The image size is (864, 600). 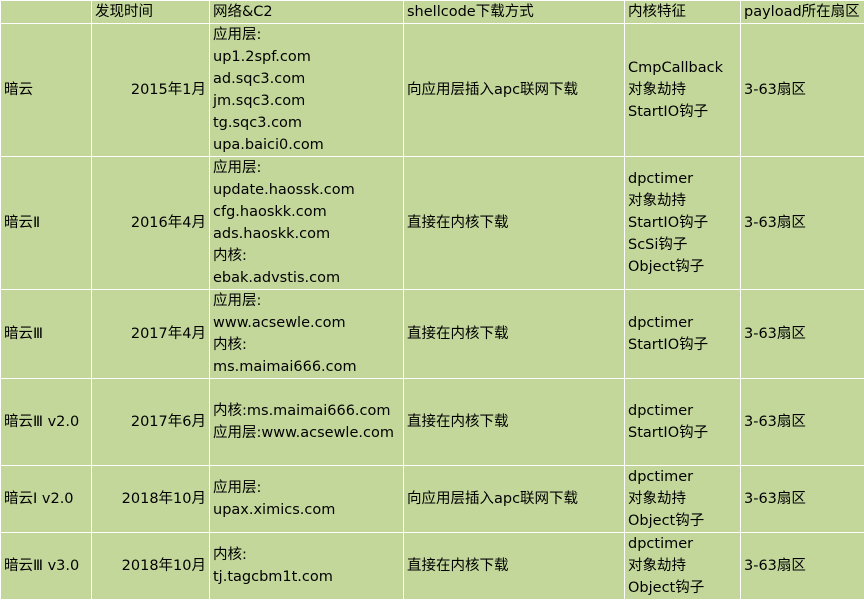 What do you see at coordinates (306, 79) in the screenshot?
I see `c2-line: ad.sqc3.com` at bounding box center [306, 79].